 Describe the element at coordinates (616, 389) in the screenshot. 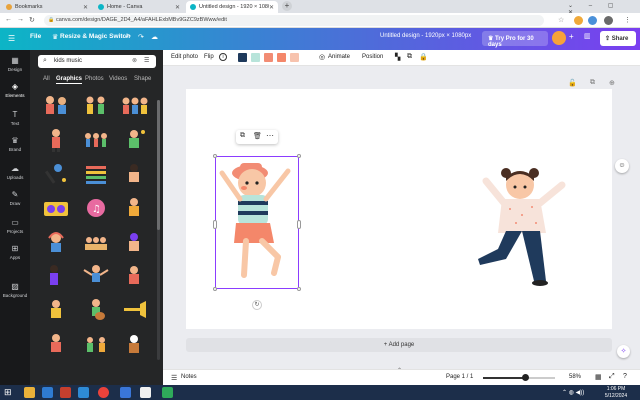

I see `clock-time: 1:06 PM` at that location.